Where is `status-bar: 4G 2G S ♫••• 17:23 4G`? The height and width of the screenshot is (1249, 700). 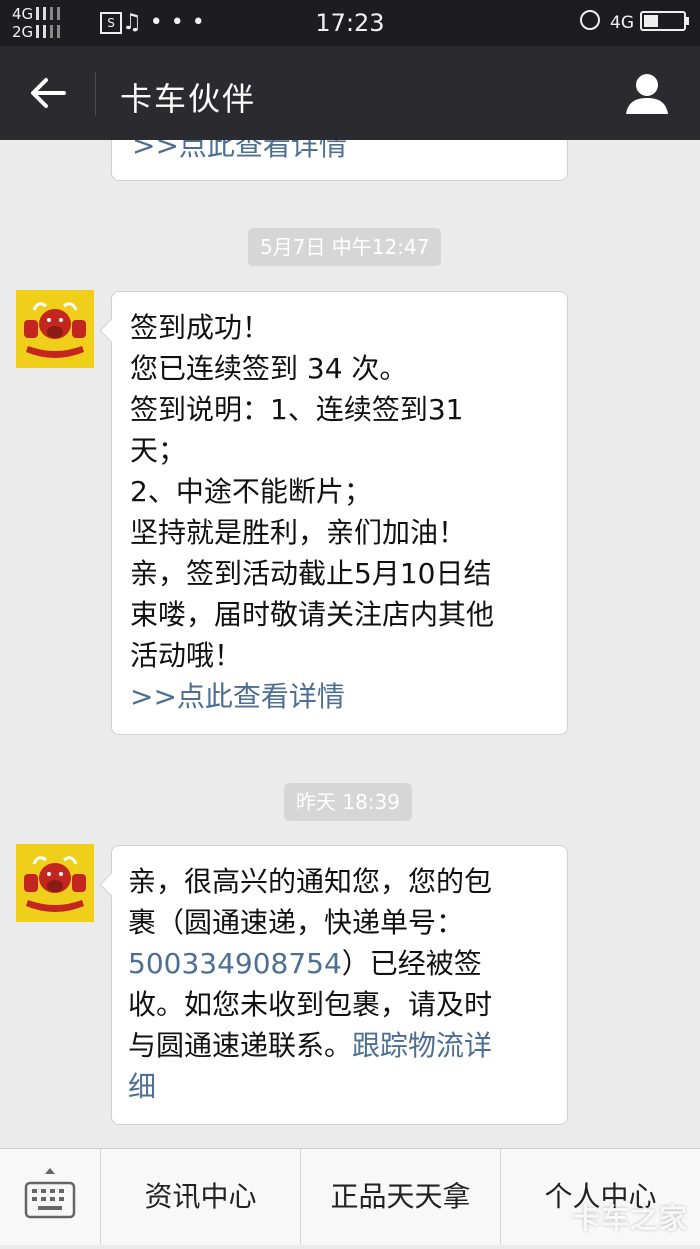
status-bar: 4G 2G S ♫••• 17:23 4G is located at coordinates (350, 23).